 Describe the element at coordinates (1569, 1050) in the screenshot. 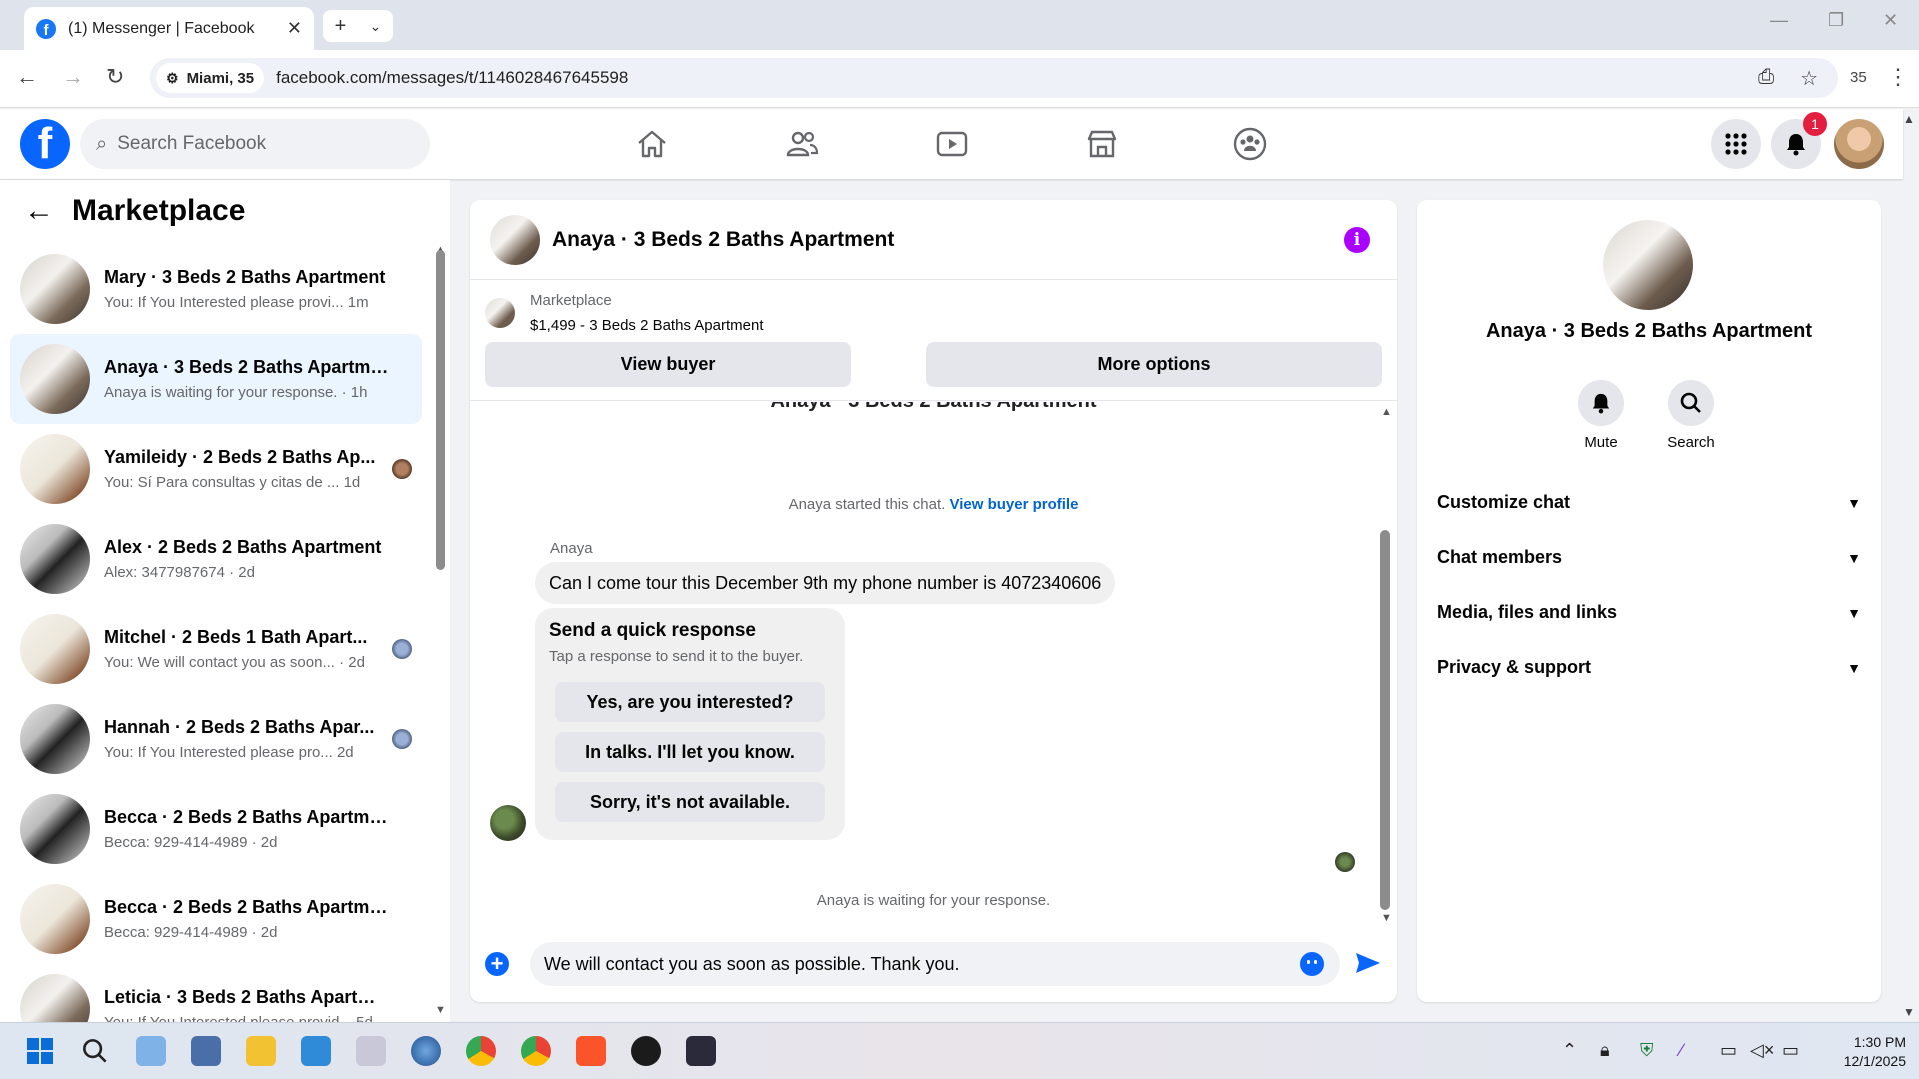

I see `show-hidden-icons-chevron-icon: ⌃` at that location.